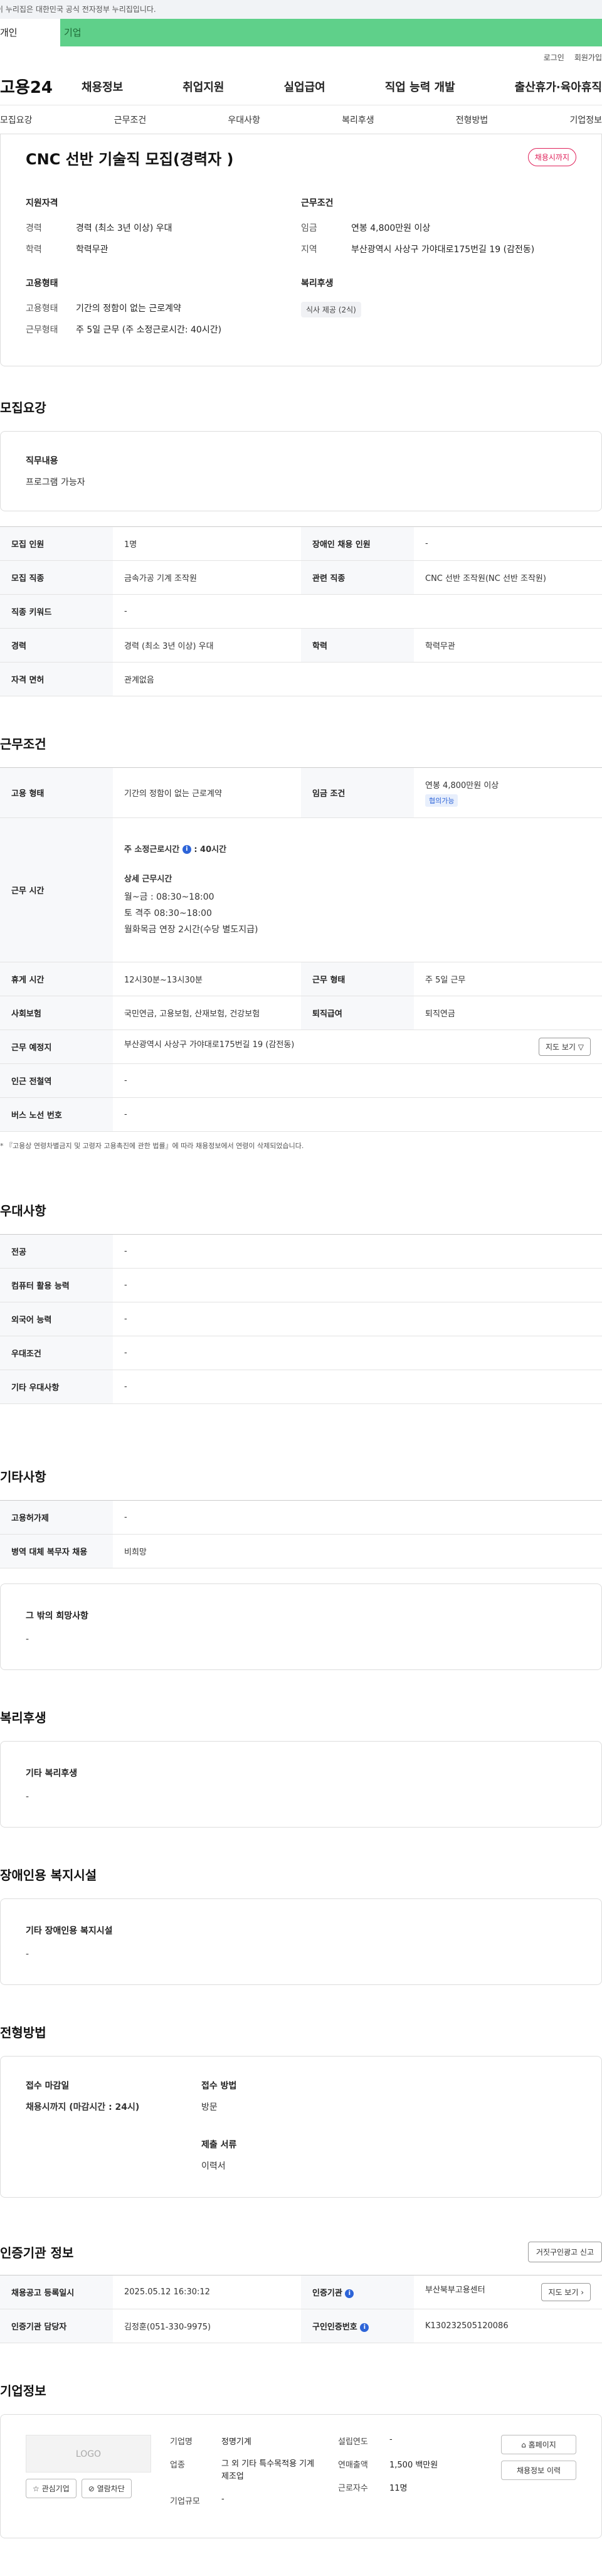 The width and height of the screenshot is (602, 2576). What do you see at coordinates (357, 679) in the screenshot?
I see `cell-value: 관계없음` at bounding box center [357, 679].